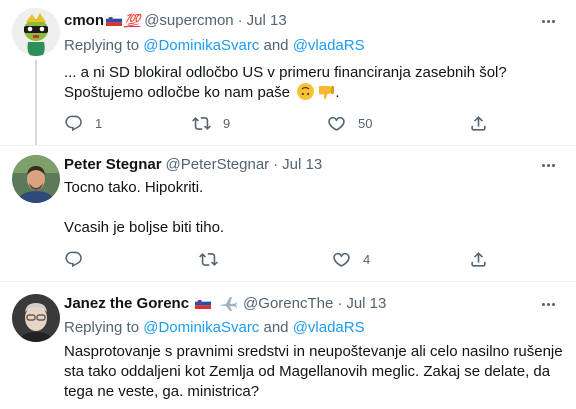 Image resolution: width=576 pixels, height=409 pixels. I want to click on display-name: Janez the Gorenc, so click(126, 304).